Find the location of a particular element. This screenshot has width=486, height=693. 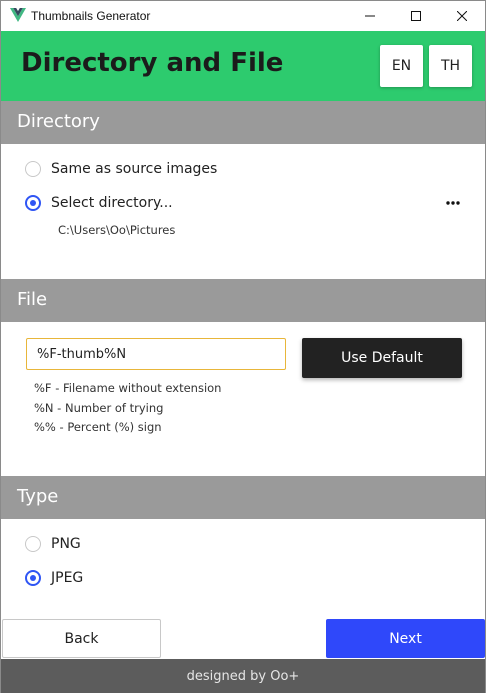

next-button: Next is located at coordinates (405, 638).